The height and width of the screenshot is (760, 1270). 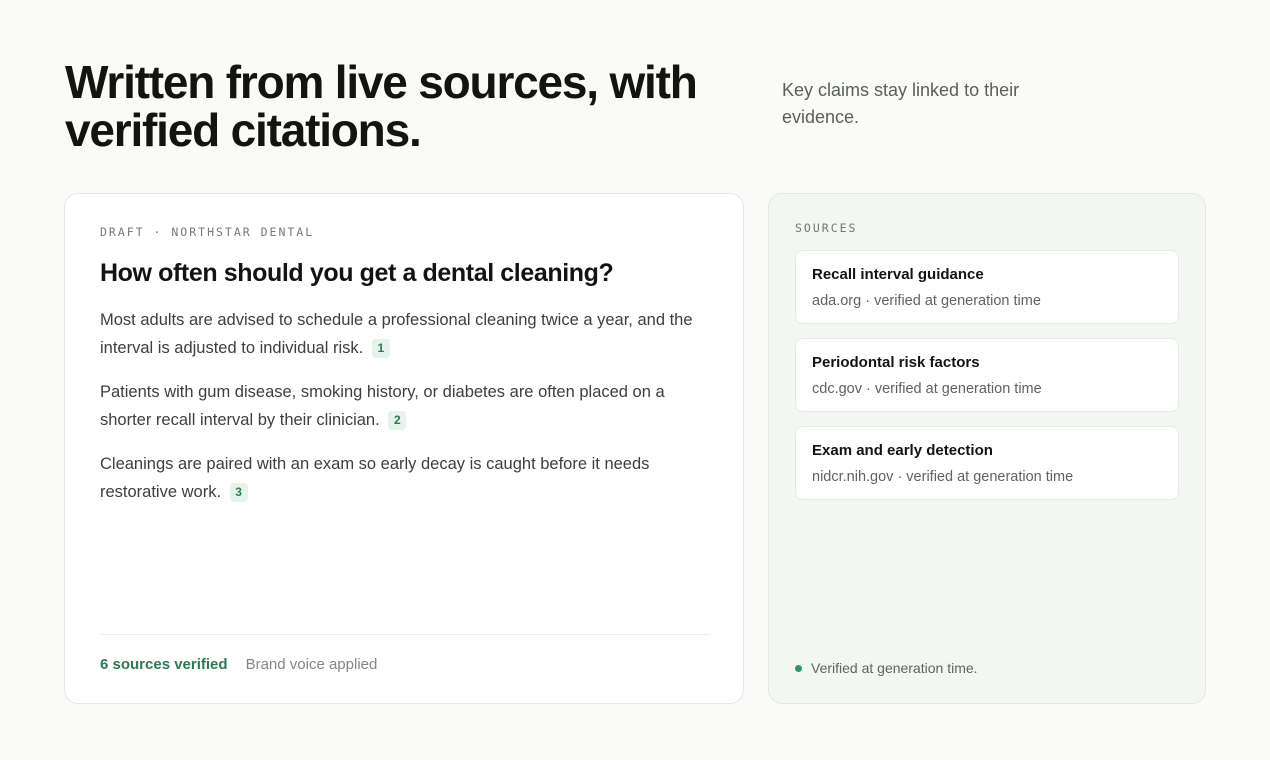 What do you see at coordinates (926, 301) in the screenshot?
I see `source-meta: ada.org · verified at generation time` at bounding box center [926, 301].